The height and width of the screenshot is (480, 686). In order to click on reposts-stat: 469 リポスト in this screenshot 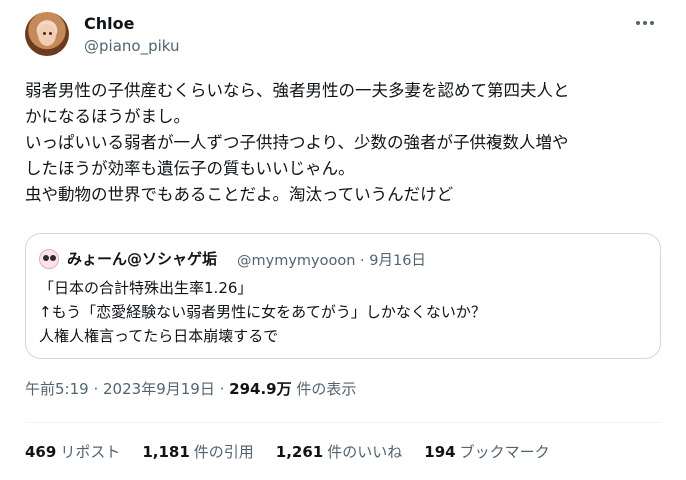, I will do `click(72, 451)`.